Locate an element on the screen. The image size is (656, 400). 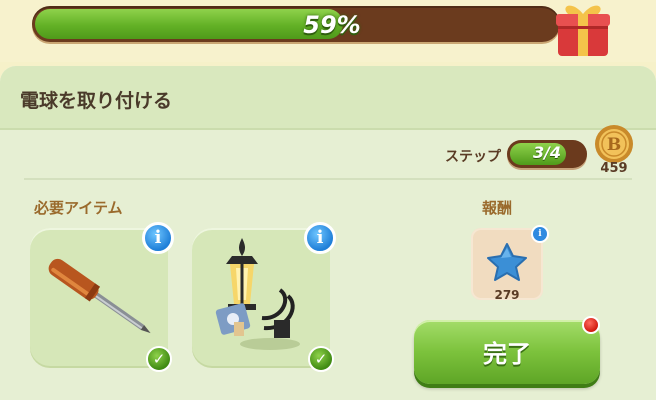
reward-count: 279 is located at coordinates (507, 295).